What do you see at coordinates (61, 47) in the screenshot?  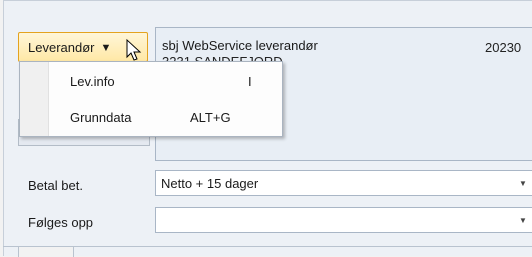 I see `leverandor-button-label: Leverandør` at bounding box center [61, 47].